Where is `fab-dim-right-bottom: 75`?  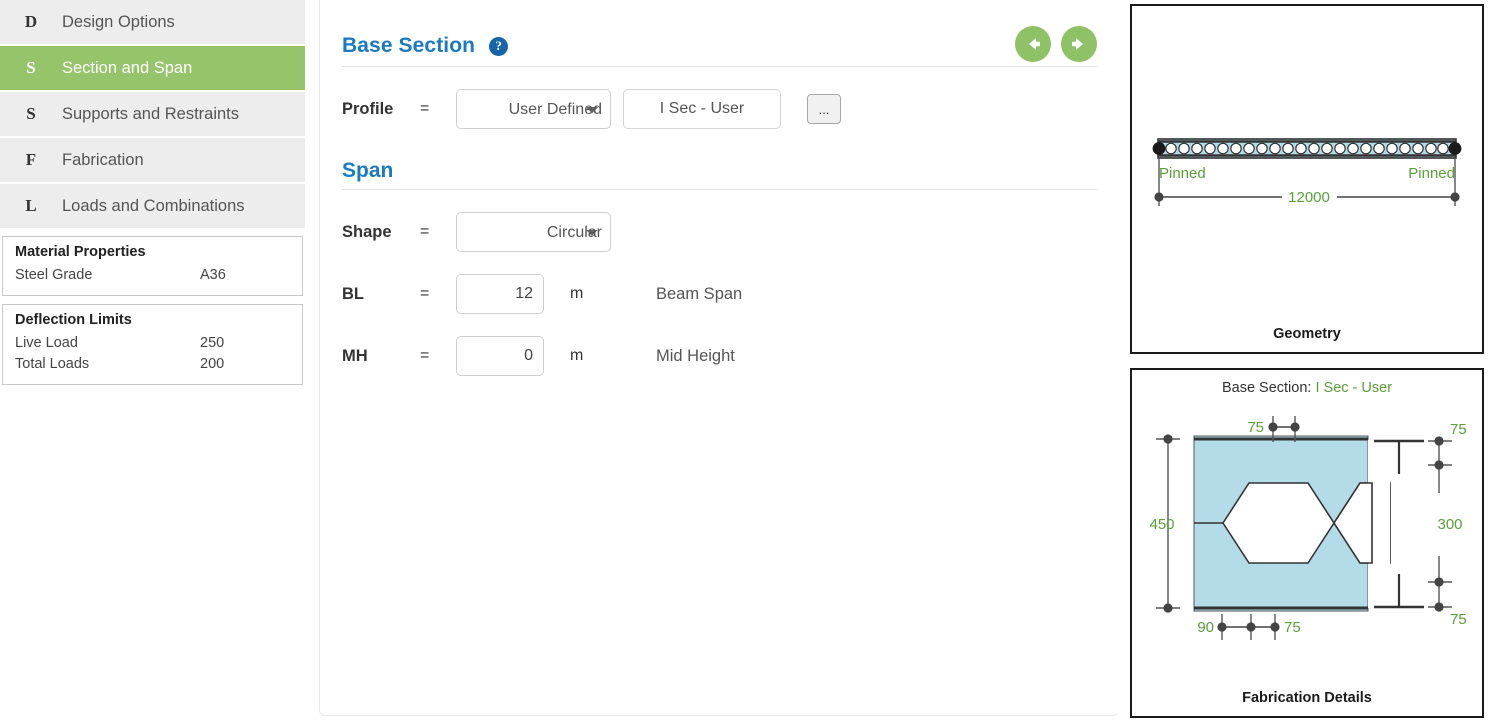 fab-dim-right-bottom: 75 is located at coordinates (1458, 619).